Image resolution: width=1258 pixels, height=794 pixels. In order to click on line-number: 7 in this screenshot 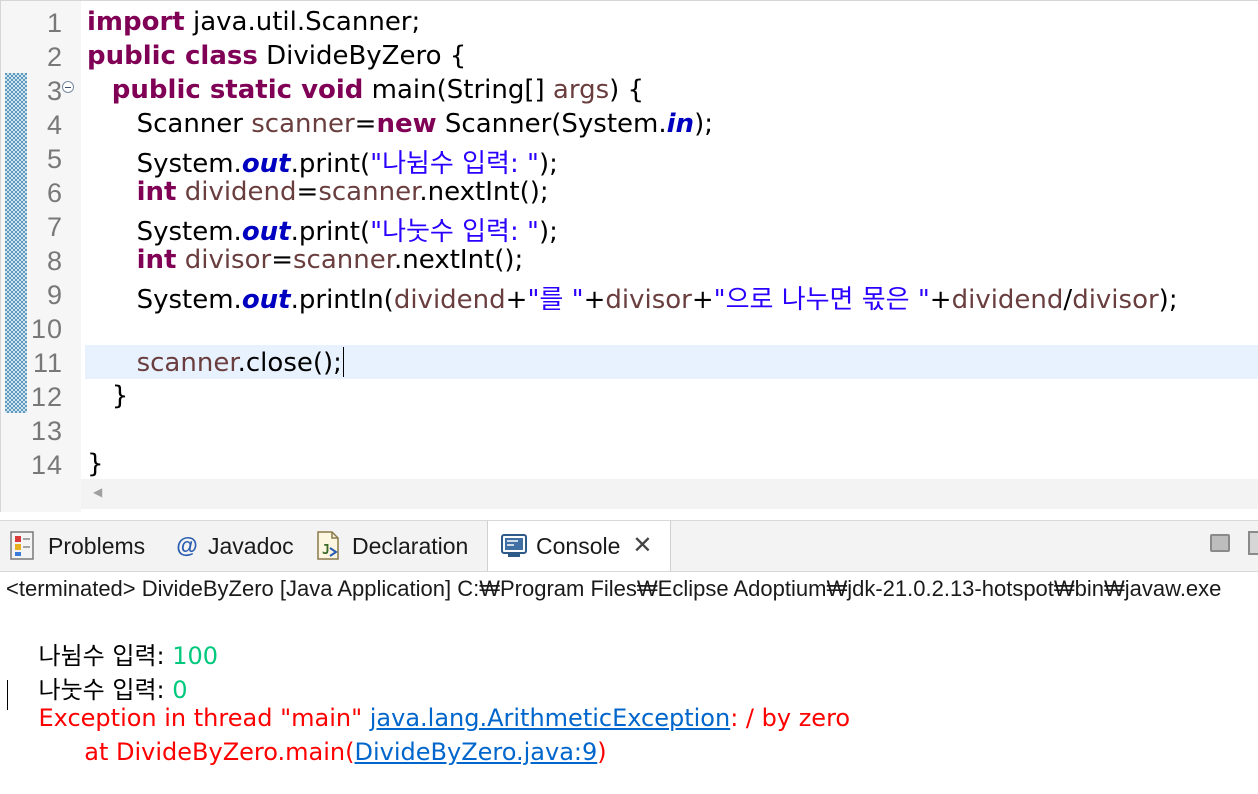, I will do `click(54, 227)`.